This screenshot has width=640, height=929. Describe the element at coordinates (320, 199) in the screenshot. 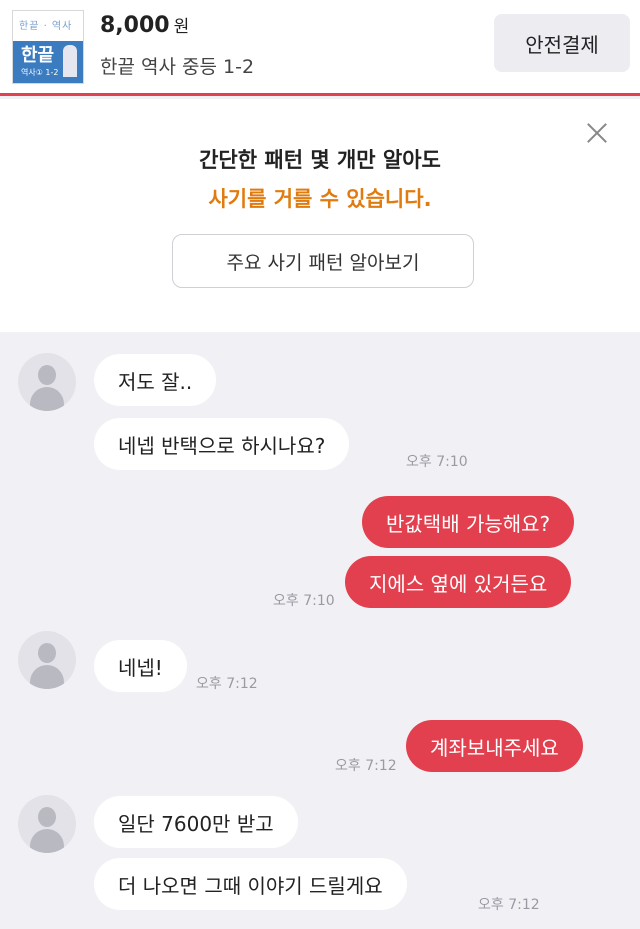

I see `notice-warning: 사기를 거를 수 있습니다.` at that location.